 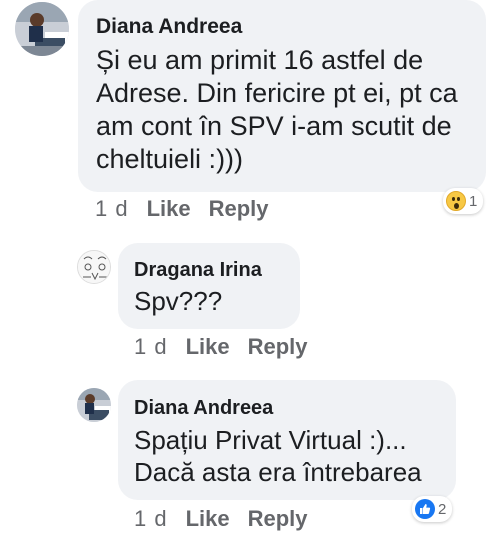 What do you see at coordinates (473, 201) in the screenshot?
I see `reaction-count: 1` at bounding box center [473, 201].